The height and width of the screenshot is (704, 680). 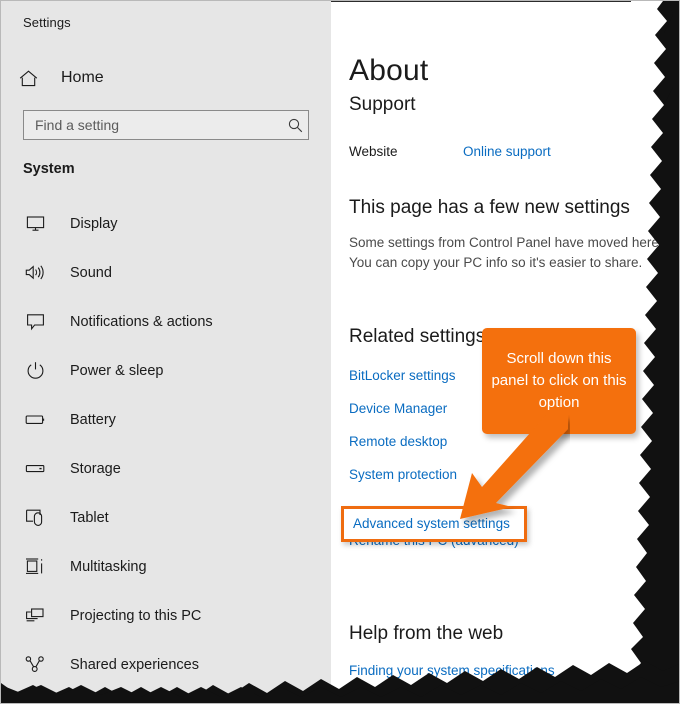 What do you see at coordinates (35, 518) in the screenshot?
I see `tablet-hand-icon` at bounding box center [35, 518].